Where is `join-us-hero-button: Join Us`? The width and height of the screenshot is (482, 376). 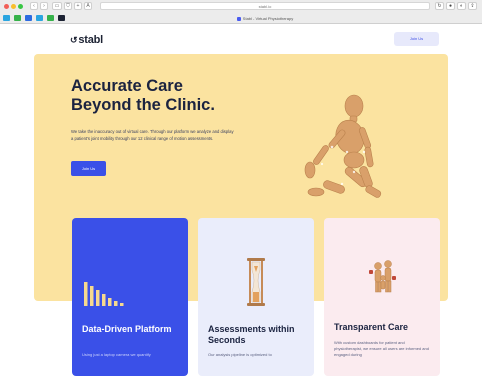
join-us-hero-button: Join Us is located at coordinates (88, 168).